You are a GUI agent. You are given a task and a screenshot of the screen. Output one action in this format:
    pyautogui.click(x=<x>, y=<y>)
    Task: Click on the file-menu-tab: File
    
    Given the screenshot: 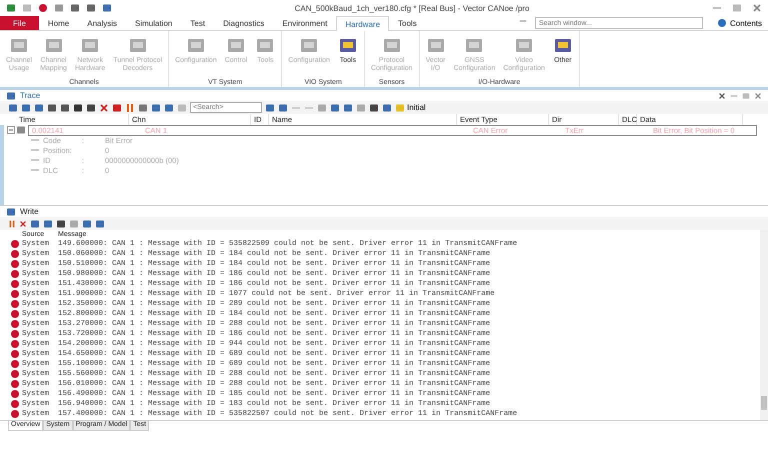 What is the action you would take?
    pyautogui.click(x=19, y=23)
    